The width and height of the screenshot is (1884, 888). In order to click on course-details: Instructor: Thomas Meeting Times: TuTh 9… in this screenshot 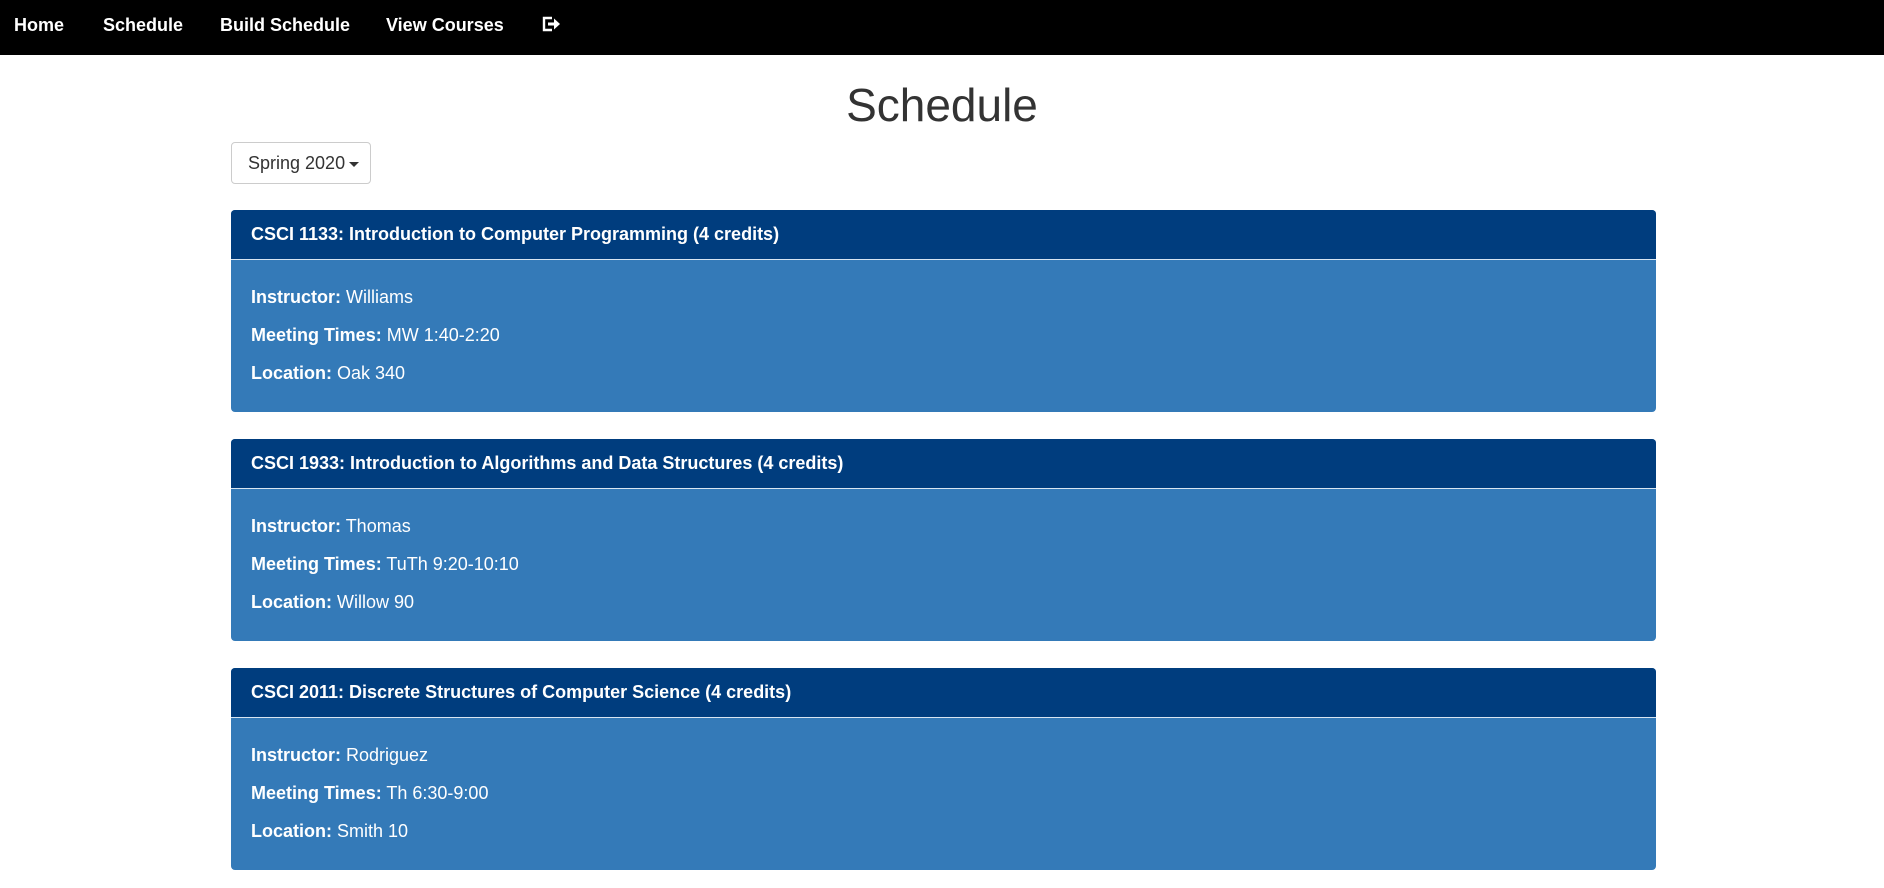, I will do `click(943, 555)`.